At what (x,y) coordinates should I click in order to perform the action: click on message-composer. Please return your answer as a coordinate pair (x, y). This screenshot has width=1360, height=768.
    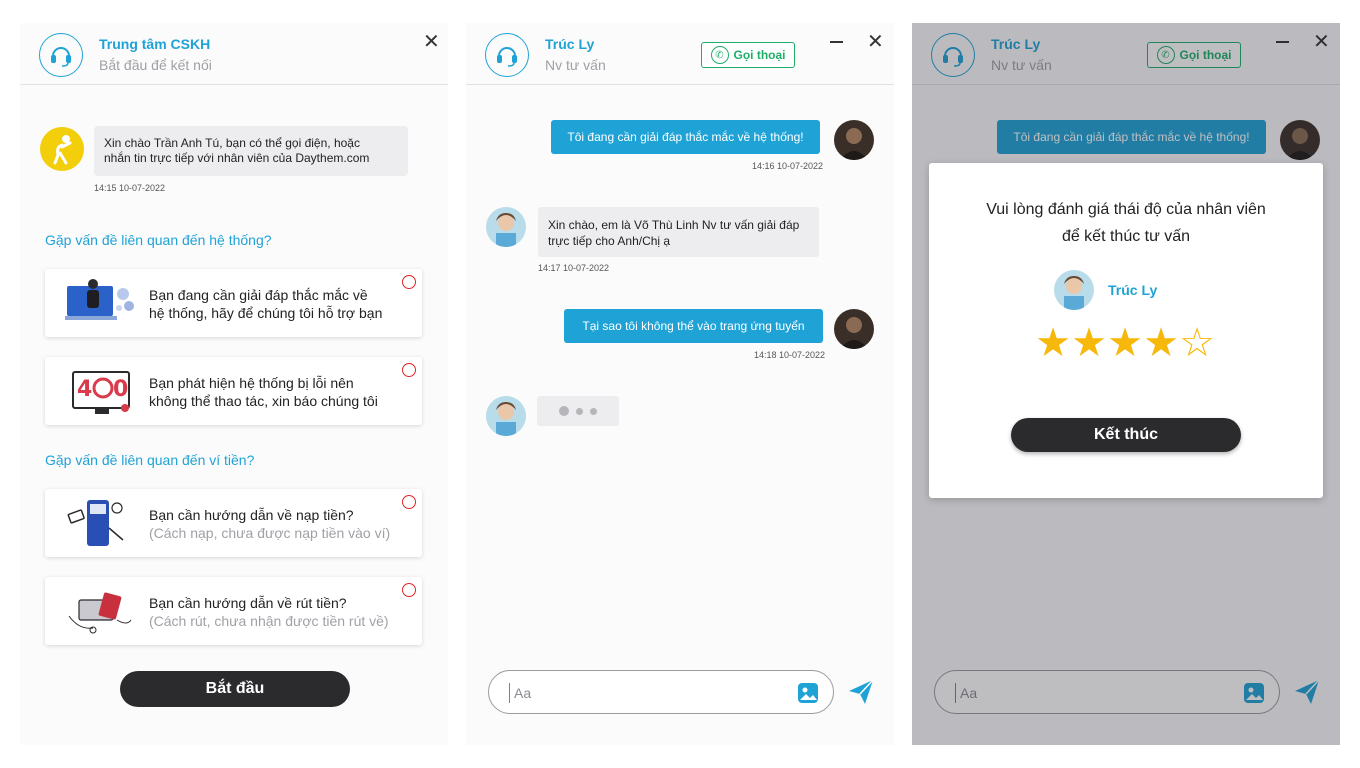
    Looking at the image, I should click on (661, 692).